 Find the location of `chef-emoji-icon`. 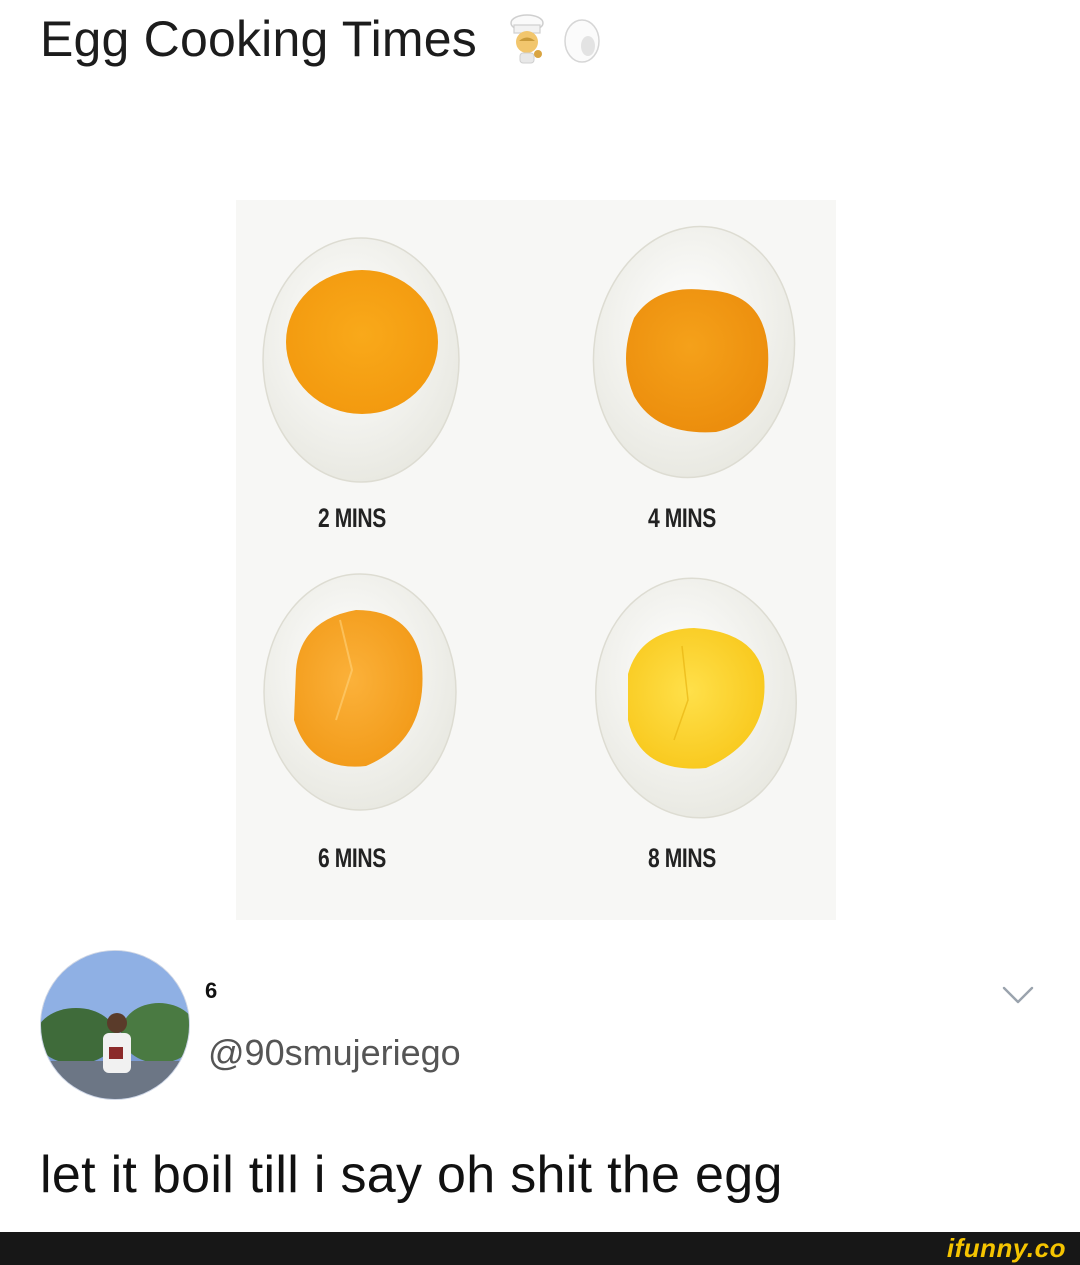

chef-emoji-icon is located at coordinates (527, 39).